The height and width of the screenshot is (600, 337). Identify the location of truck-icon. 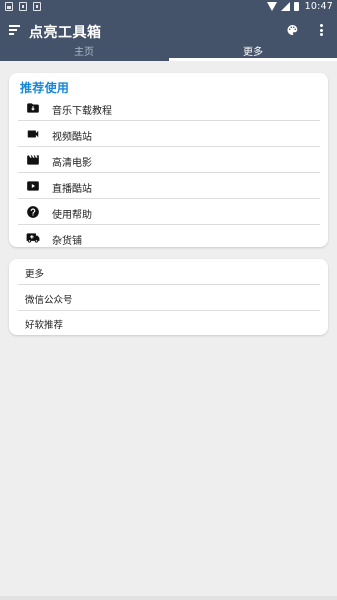
(33, 238).